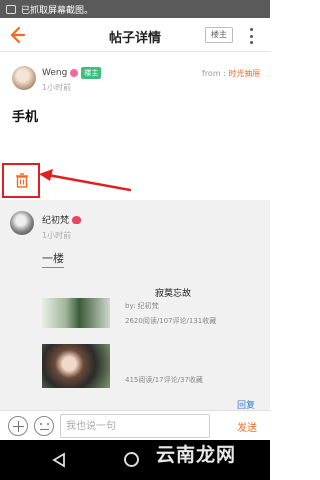 The height and width of the screenshot is (480, 320). What do you see at coordinates (251, 36) in the screenshot?
I see `more-menu-icon` at bounding box center [251, 36].